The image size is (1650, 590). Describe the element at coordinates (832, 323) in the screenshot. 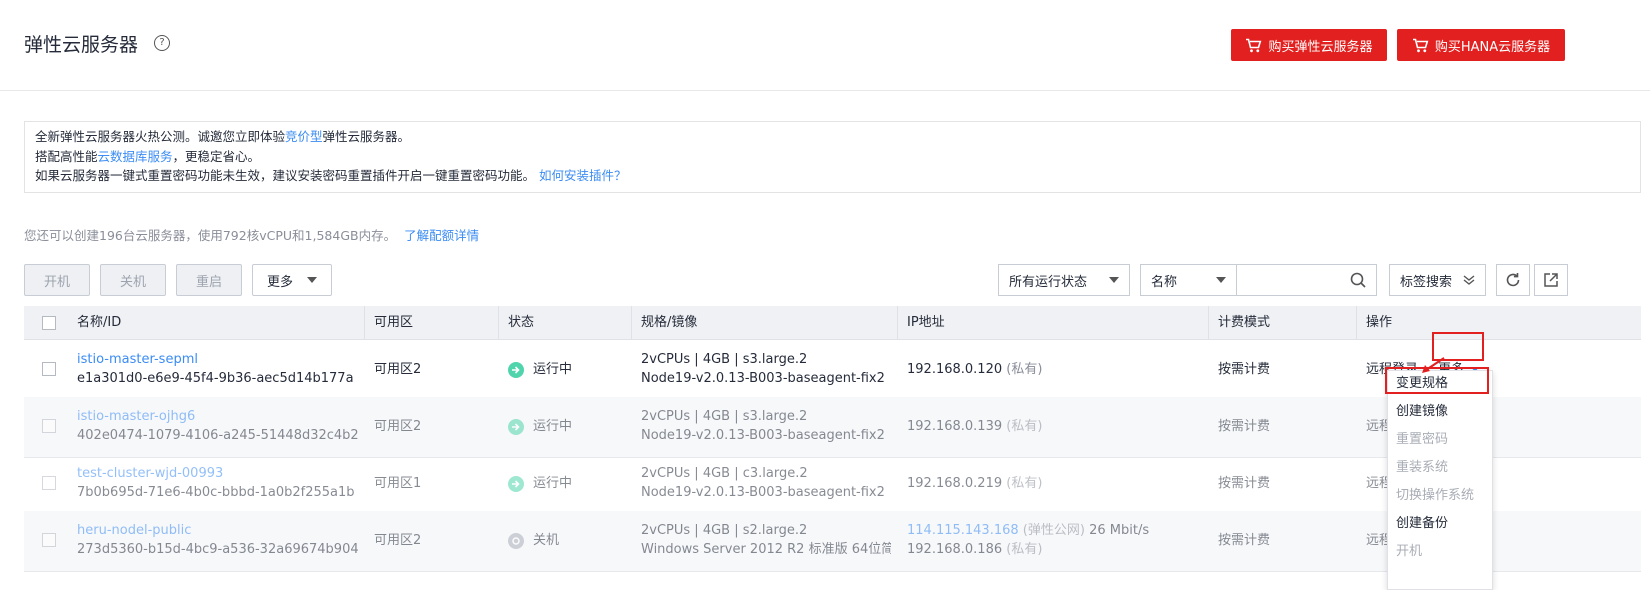

I see `table-header: 名称/ID 可用区 状态 规格/镜像 IP地址 计费模式 操作` at that location.